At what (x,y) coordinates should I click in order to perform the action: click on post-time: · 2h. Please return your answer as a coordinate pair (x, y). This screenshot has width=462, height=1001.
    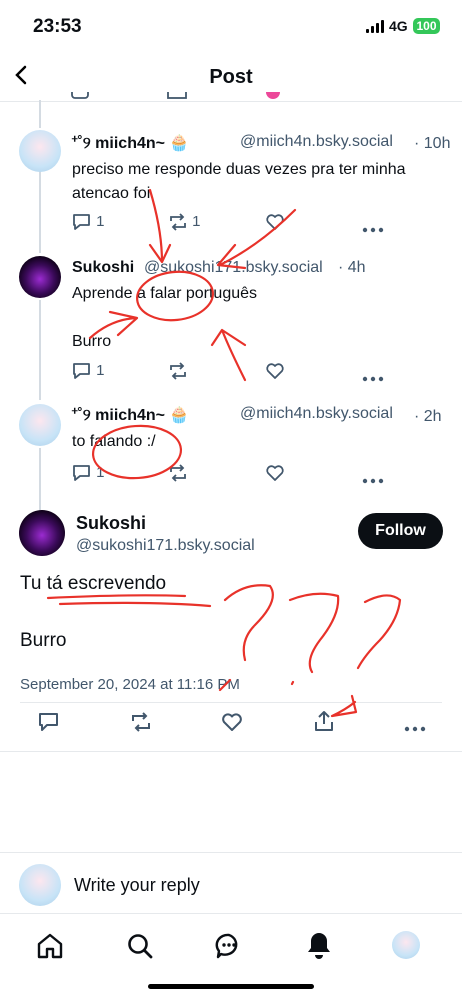
    Looking at the image, I should click on (428, 416).